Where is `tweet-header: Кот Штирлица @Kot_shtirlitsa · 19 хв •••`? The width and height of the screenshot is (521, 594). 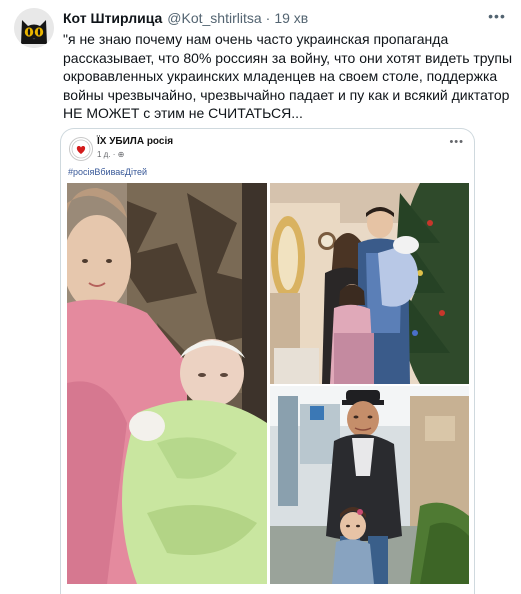 tweet-header: Кот Штирлица @Kot_shtirlitsa · 19 хв ••• is located at coordinates (287, 18).